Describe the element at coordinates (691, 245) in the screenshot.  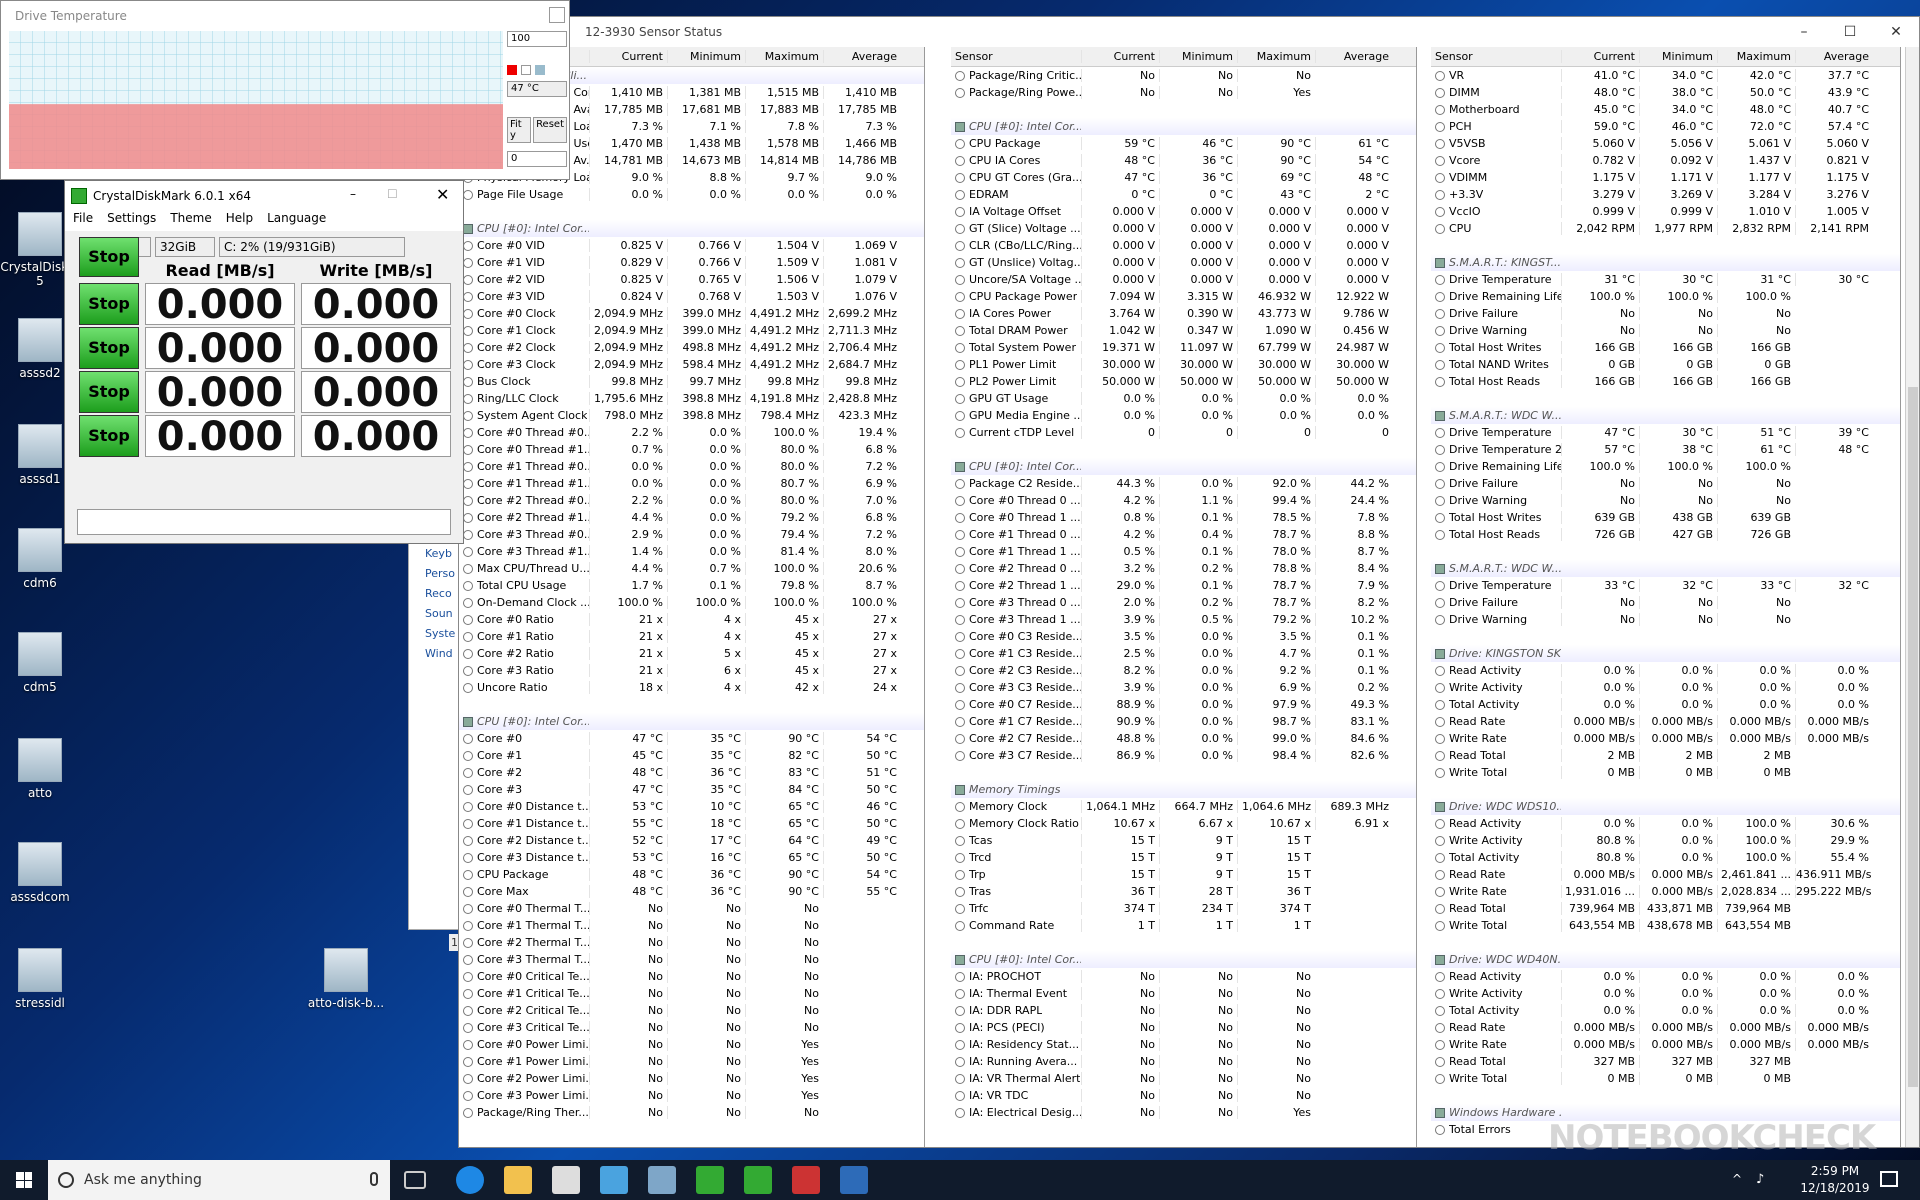
I see `sensor-row: Core #0 VID 0.825 V 0.766 V 1.504 V 1.069 V` at that location.